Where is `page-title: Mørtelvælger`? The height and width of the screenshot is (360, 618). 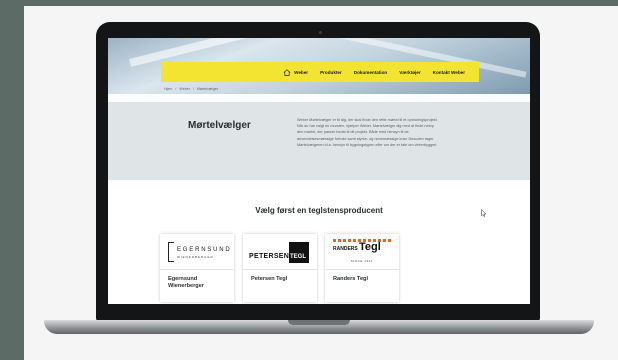
page-title: Mørtelvælger is located at coordinates (219, 125).